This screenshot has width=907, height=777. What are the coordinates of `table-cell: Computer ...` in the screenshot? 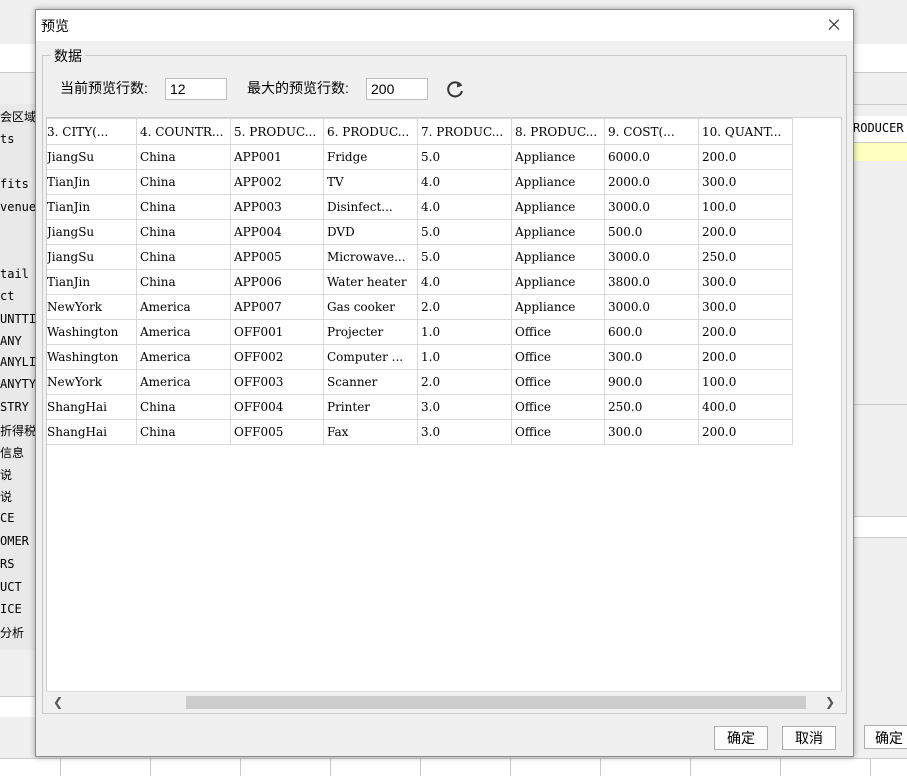 It's located at (370, 357).